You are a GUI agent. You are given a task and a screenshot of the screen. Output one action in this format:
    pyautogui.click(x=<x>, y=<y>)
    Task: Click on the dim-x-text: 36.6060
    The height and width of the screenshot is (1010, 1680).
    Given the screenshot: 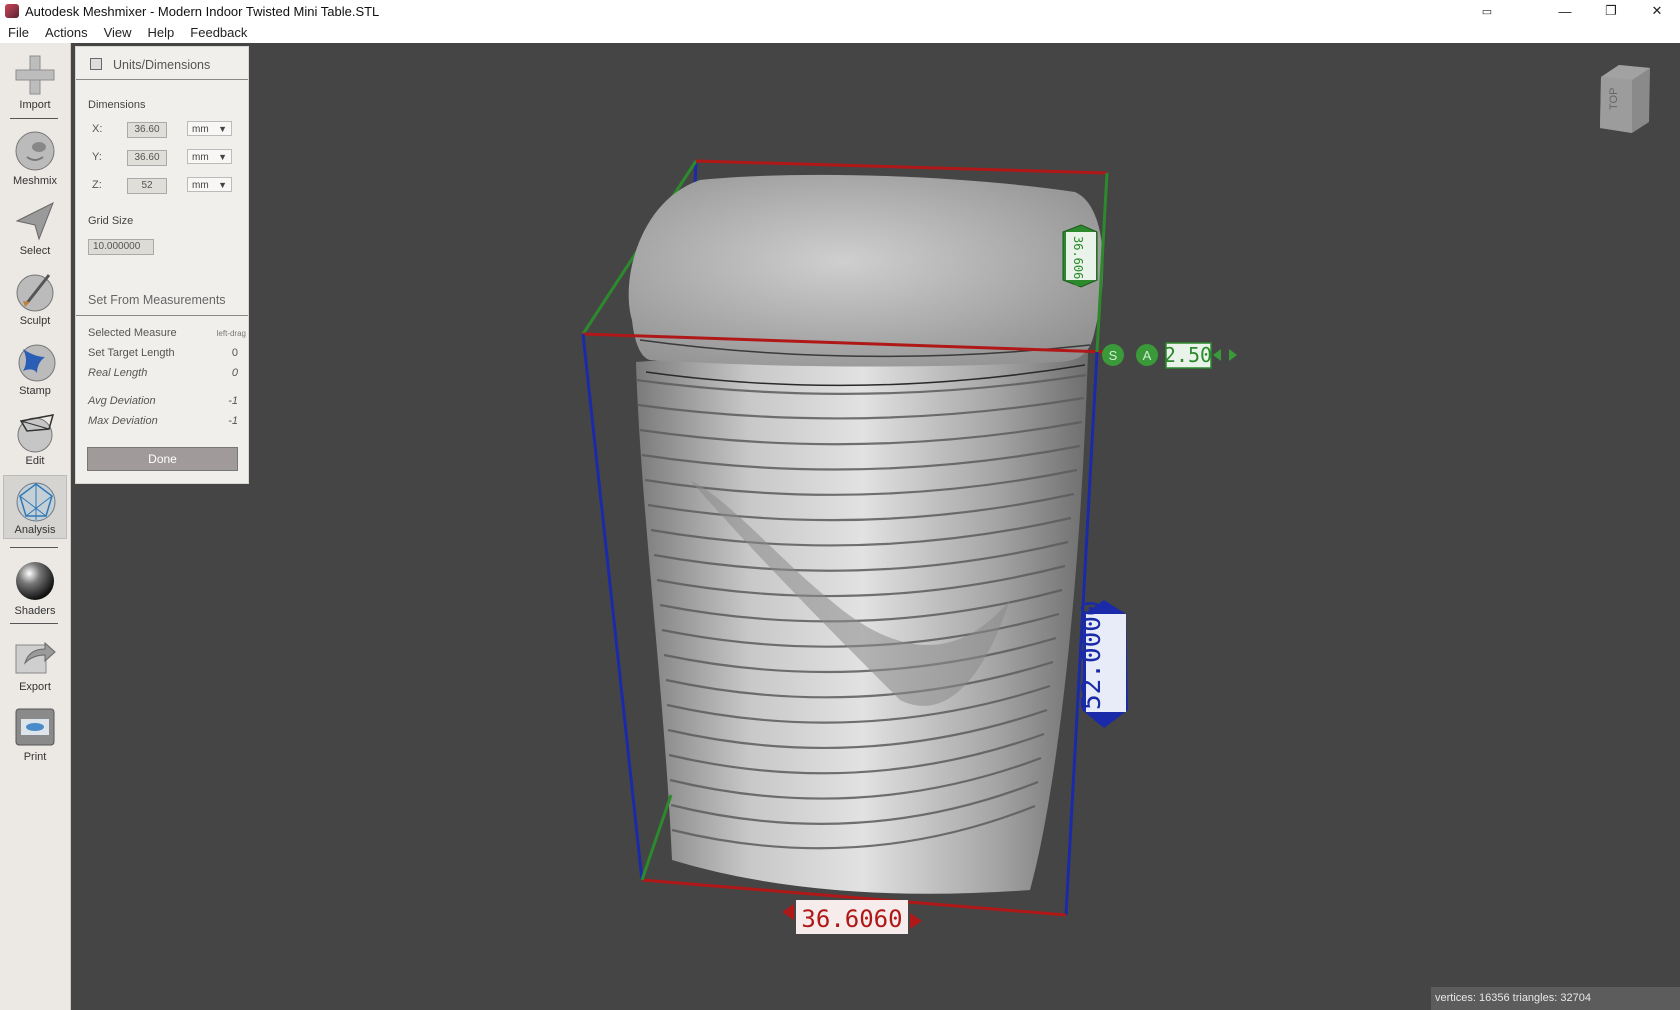 What is the action you would take?
    pyautogui.click(x=851, y=919)
    